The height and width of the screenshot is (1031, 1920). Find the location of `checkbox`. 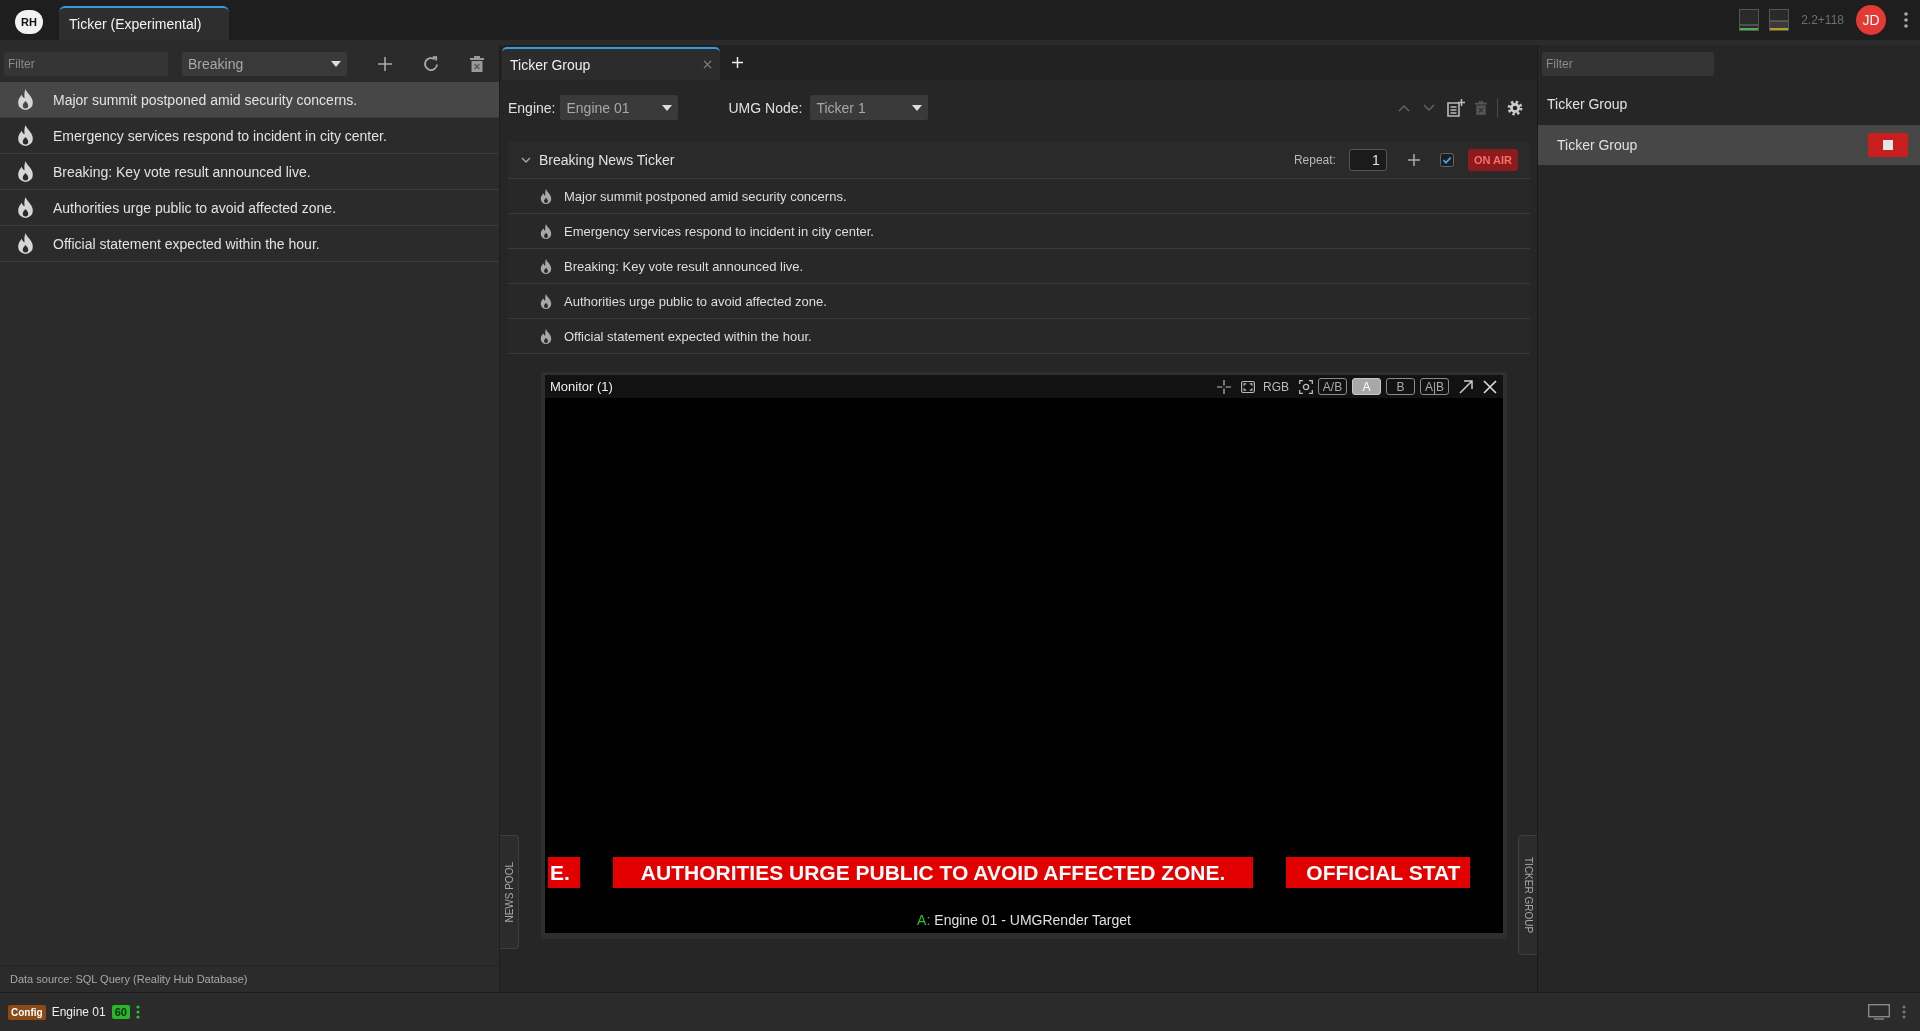

checkbox is located at coordinates (1446, 160).